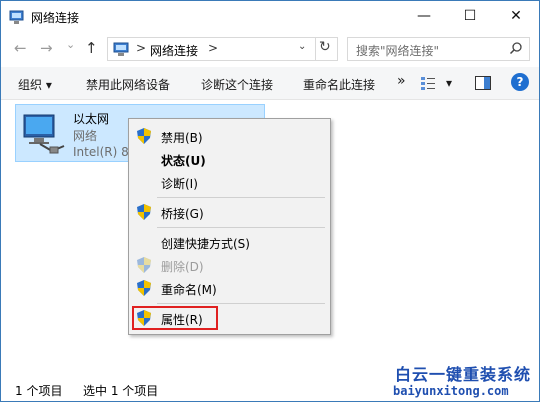  I want to click on up-button: ↑, so click(91, 48).